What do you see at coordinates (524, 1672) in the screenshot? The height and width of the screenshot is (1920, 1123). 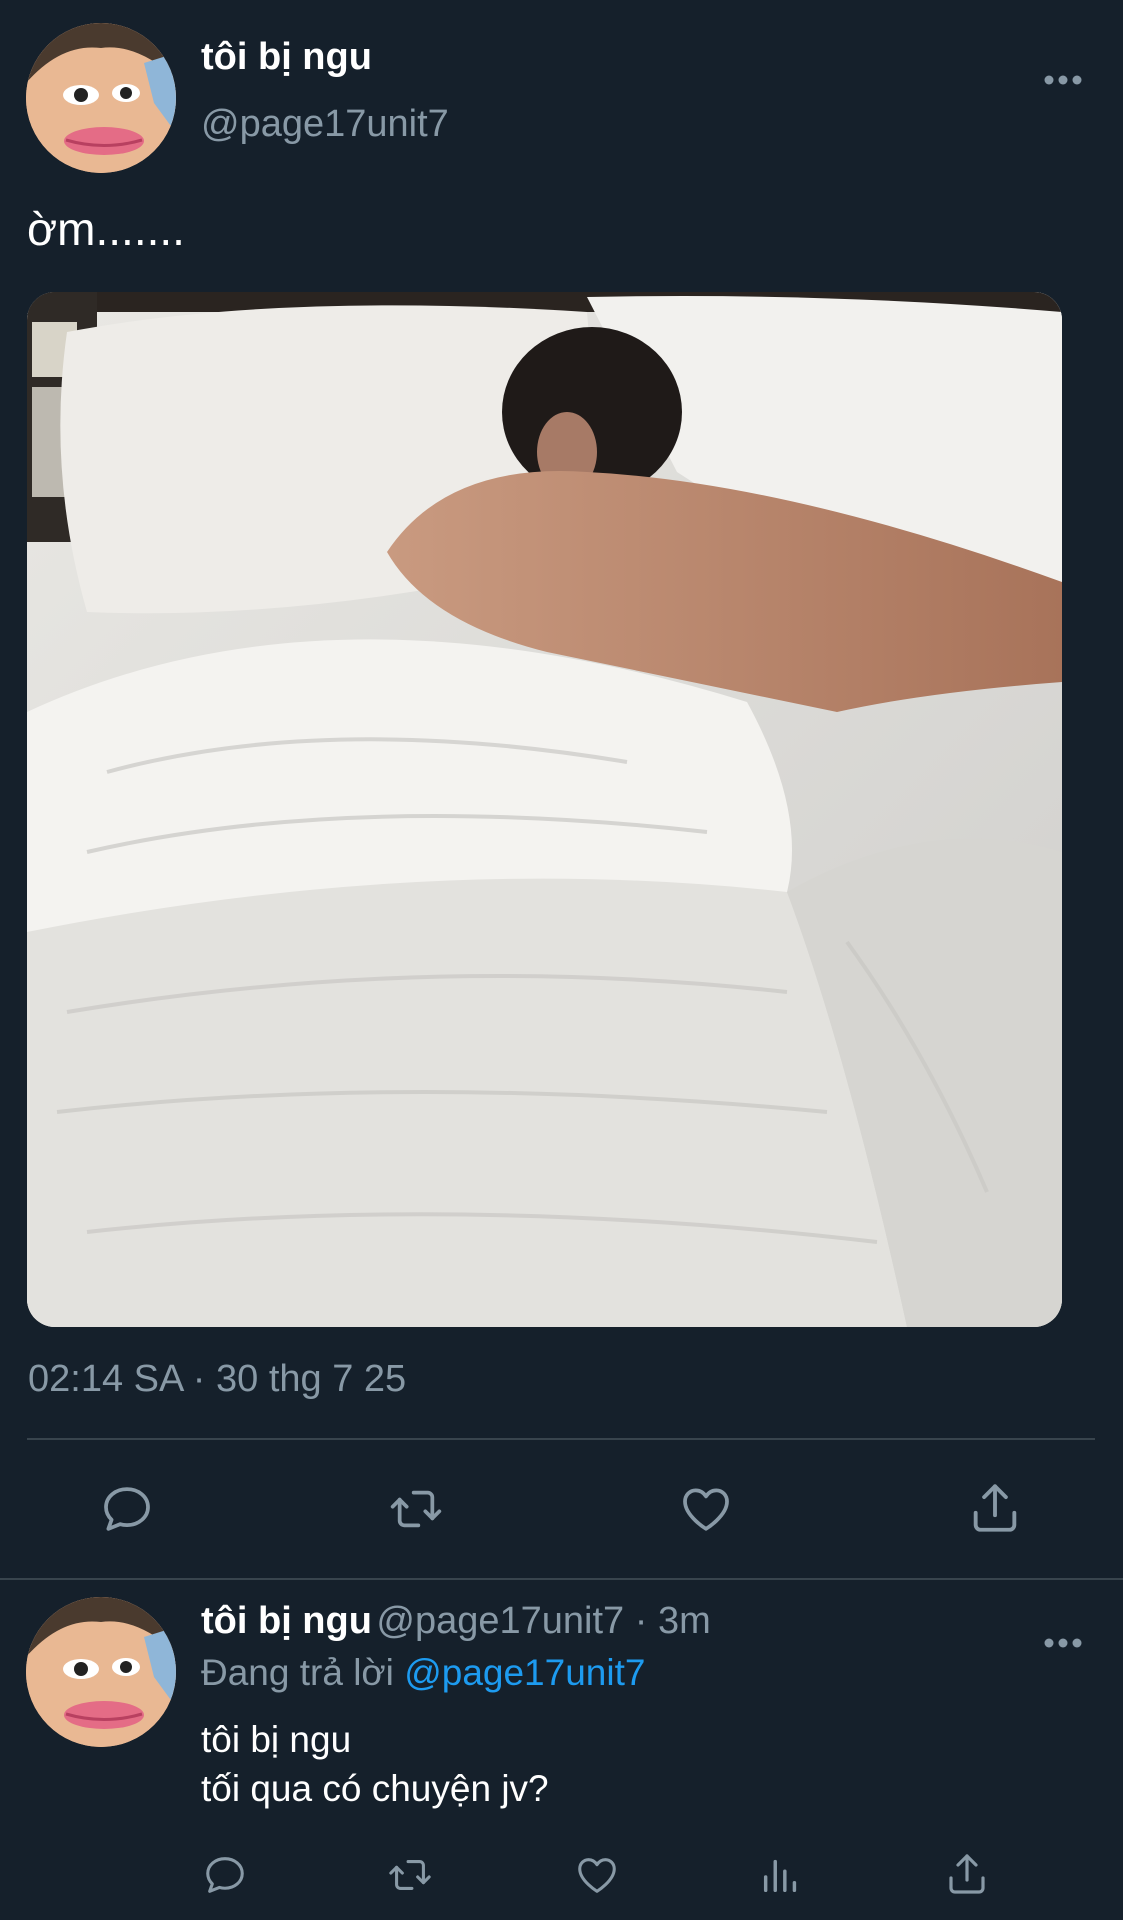 I see `replying-to-mention: @page17unit7` at bounding box center [524, 1672].